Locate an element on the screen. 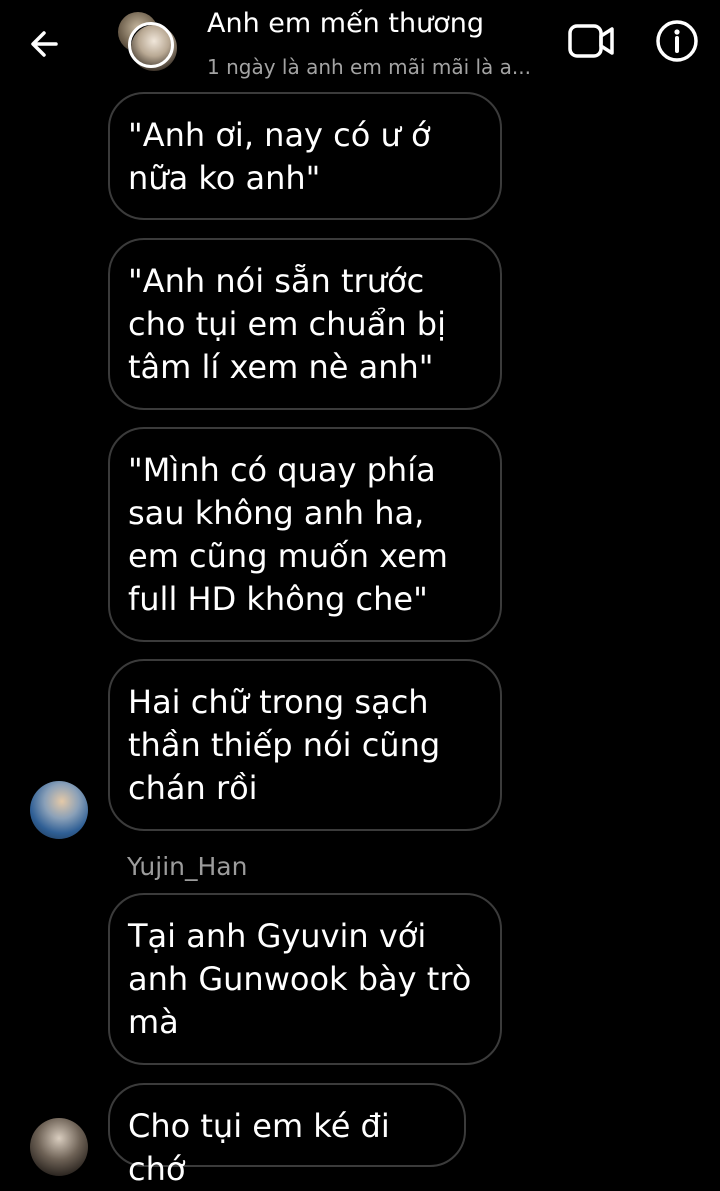 This screenshot has height=1191, width=720. video-camera-icon is located at coordinates (591, 41).